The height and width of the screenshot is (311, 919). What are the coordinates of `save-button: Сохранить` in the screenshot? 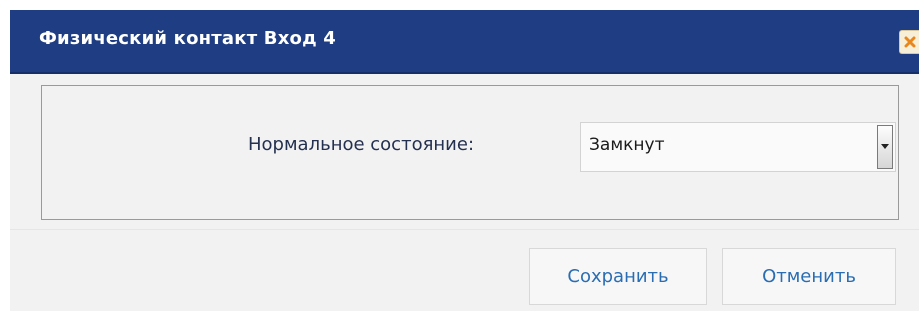 It's located at (618, 276).